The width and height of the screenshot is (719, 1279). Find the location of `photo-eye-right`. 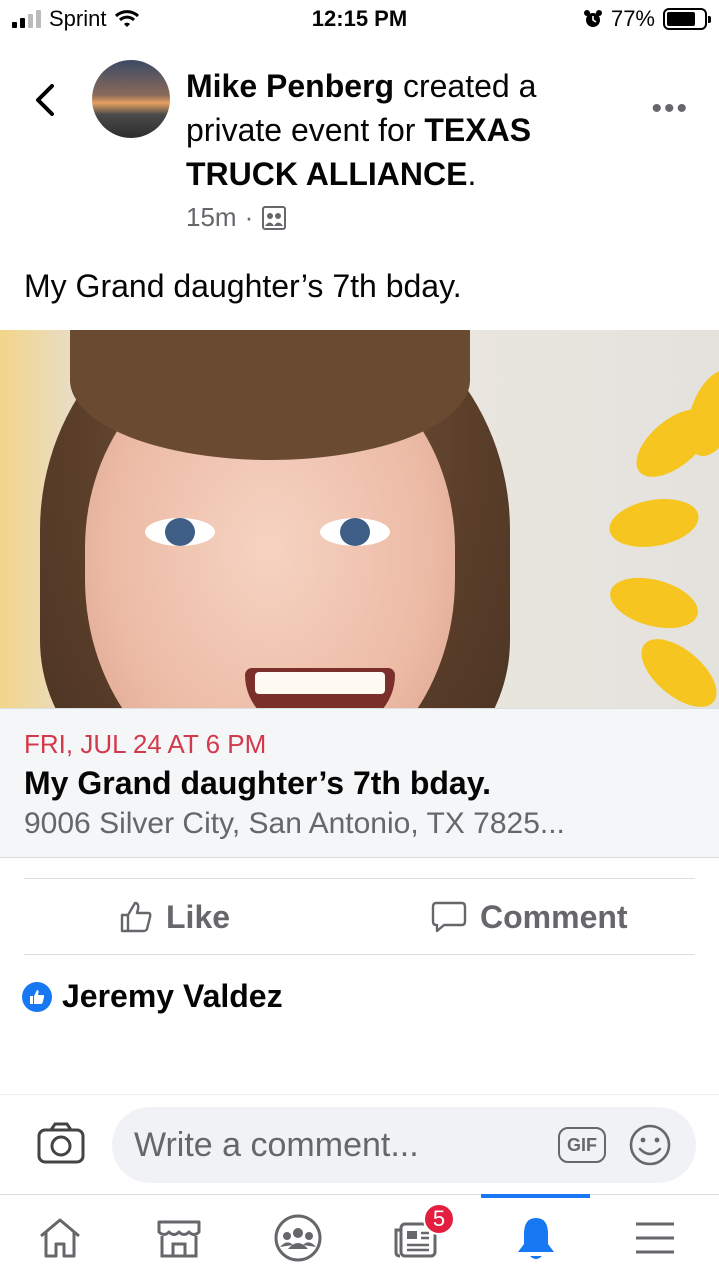

photo-eye-right is located at coordinates (355, 532).